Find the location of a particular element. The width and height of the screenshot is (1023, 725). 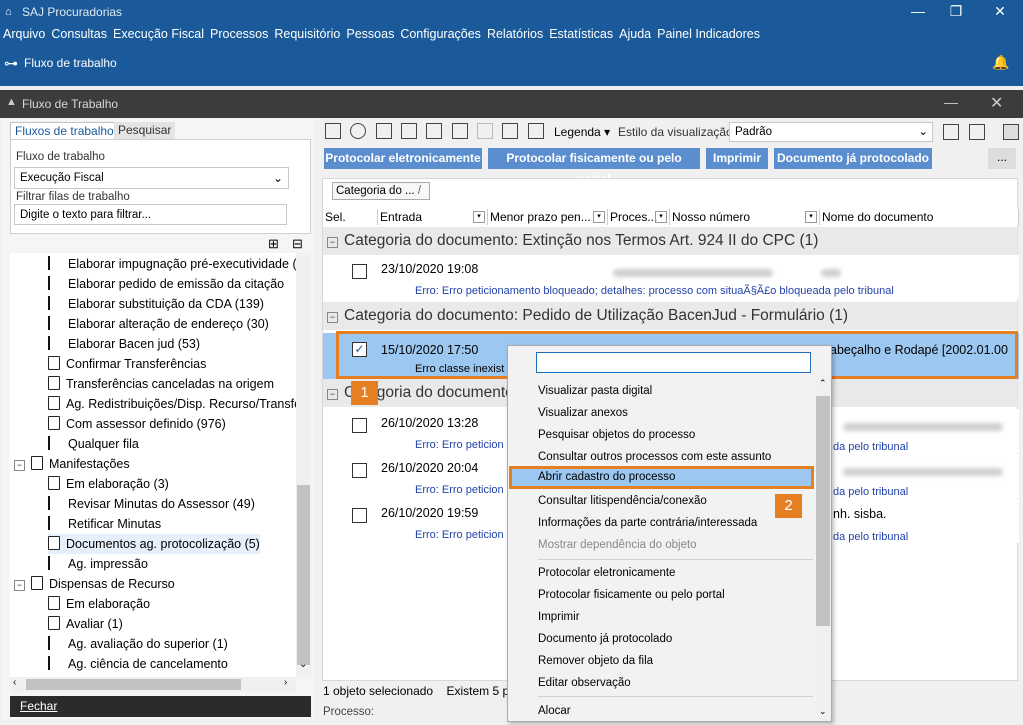

workflow-link: ⊶ Fluxo de trabalho is located at coordinates (60, 63).